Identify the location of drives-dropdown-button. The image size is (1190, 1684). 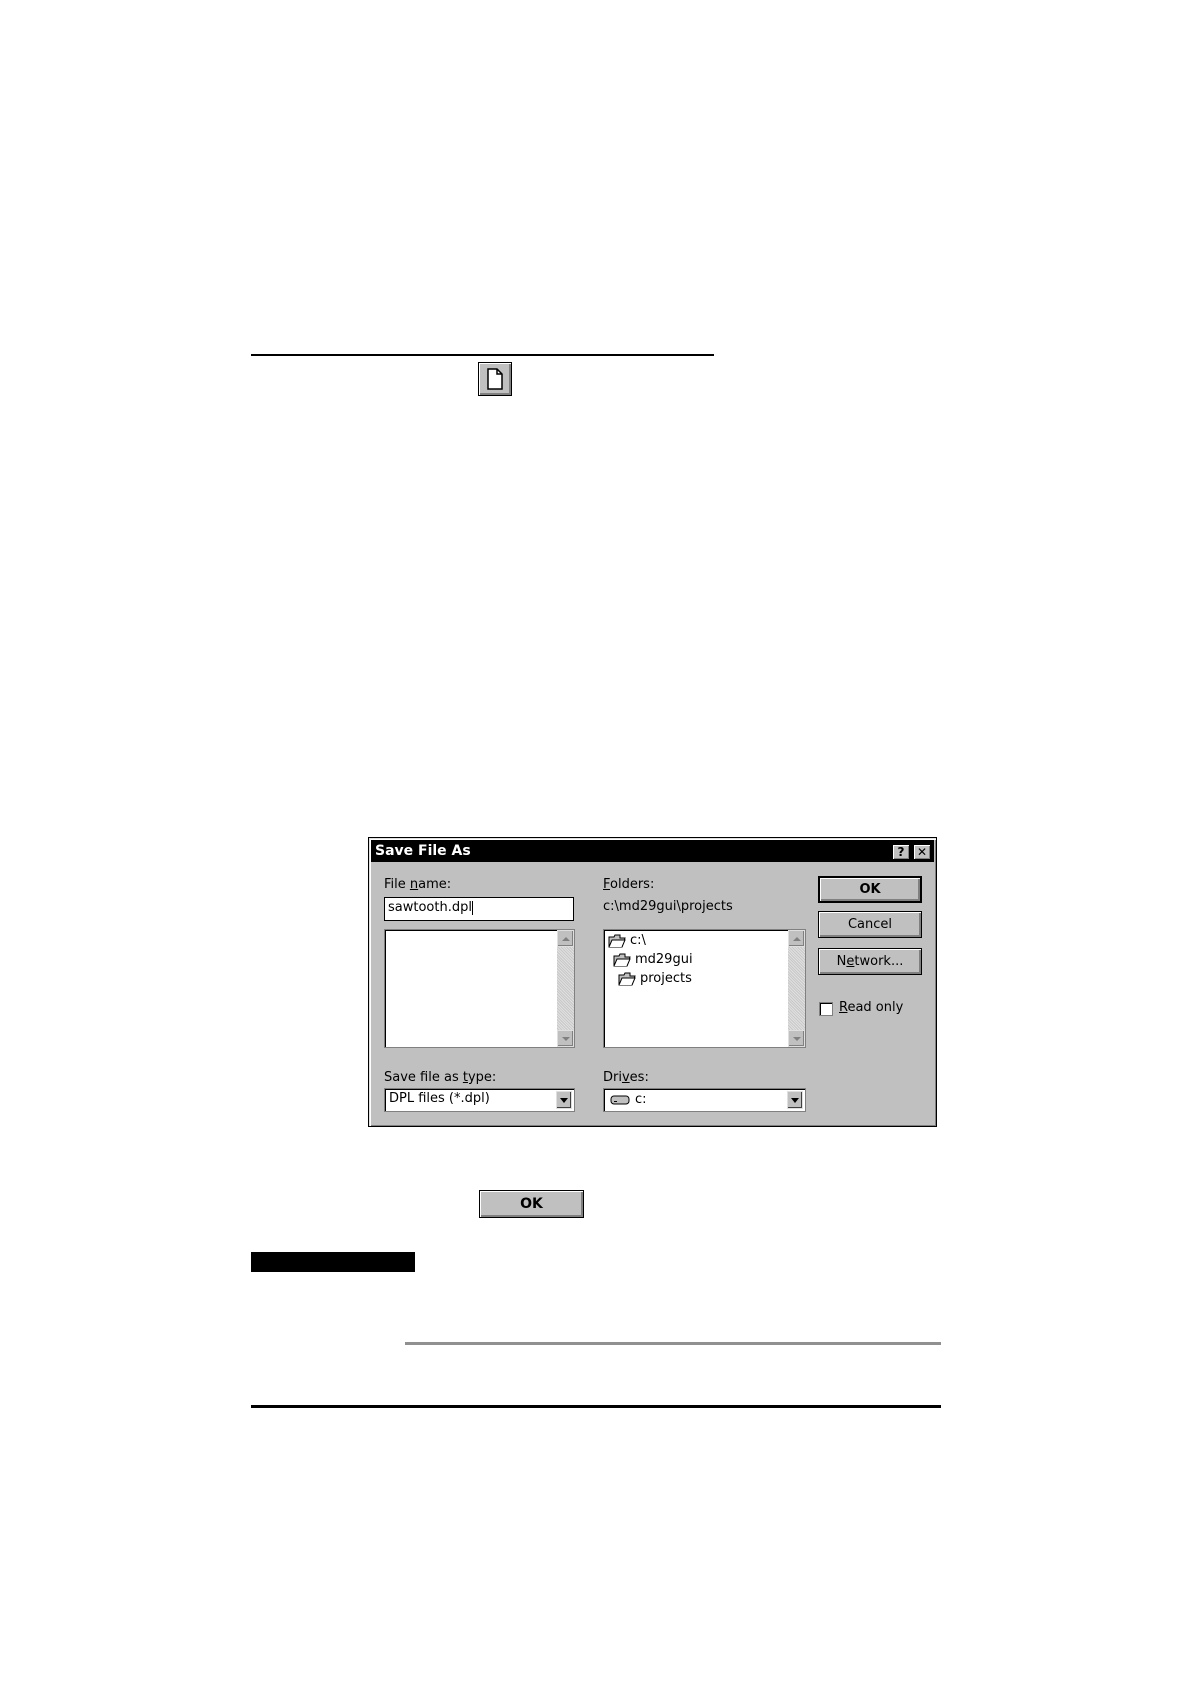
(795, 1100).